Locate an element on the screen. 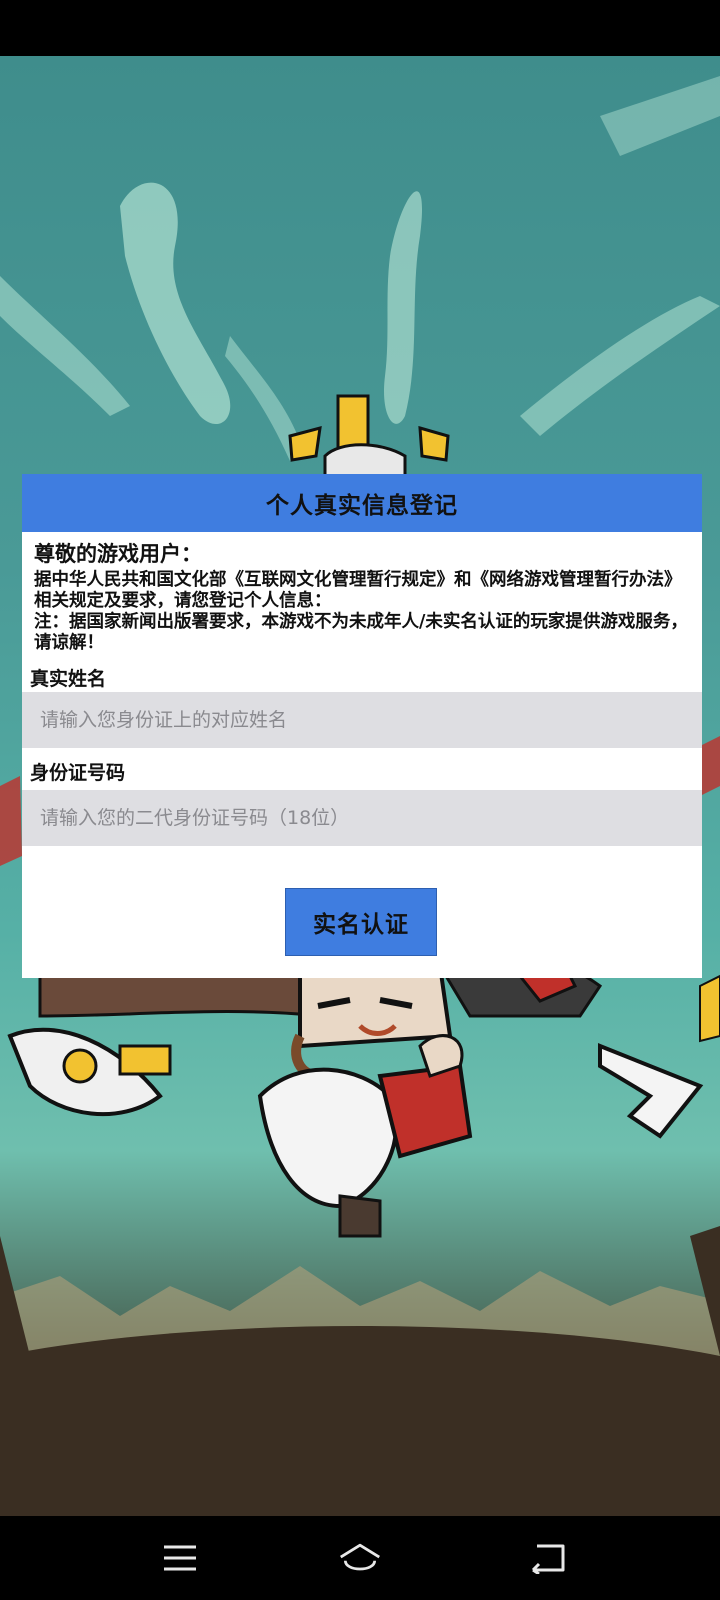 Image resolution: width=720 pixels, height=1600 pixels. back-icon is located at coordinates (548, 1559).